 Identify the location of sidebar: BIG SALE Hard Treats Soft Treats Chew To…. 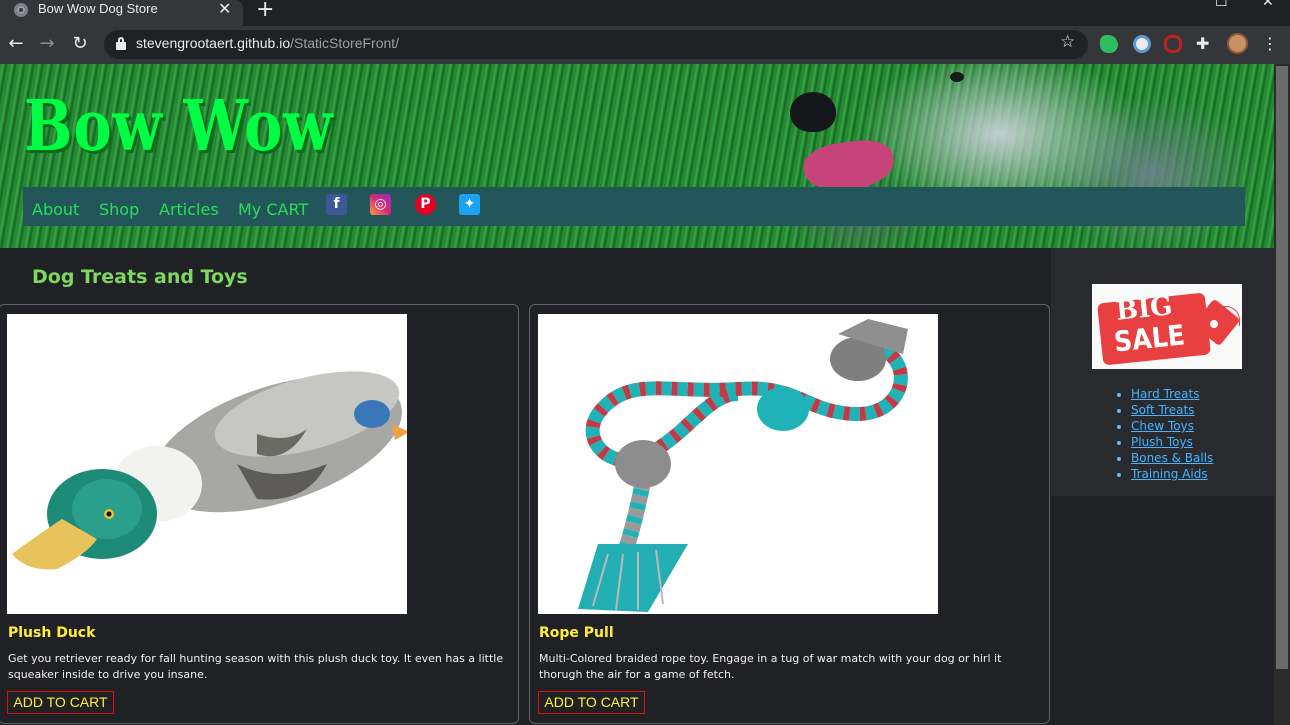
(1162, 372).